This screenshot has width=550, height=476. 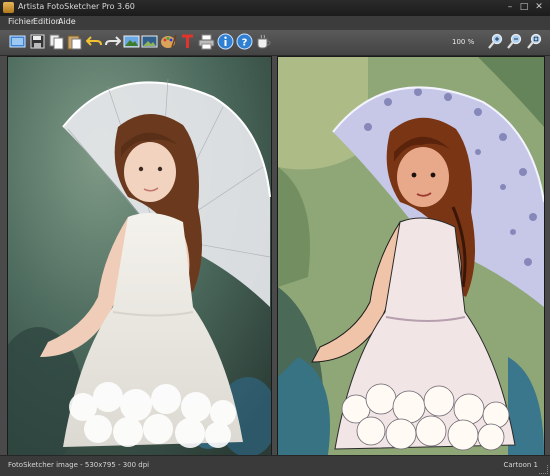 I want to click on landscape-result-icon, so click(x=149, y=41).